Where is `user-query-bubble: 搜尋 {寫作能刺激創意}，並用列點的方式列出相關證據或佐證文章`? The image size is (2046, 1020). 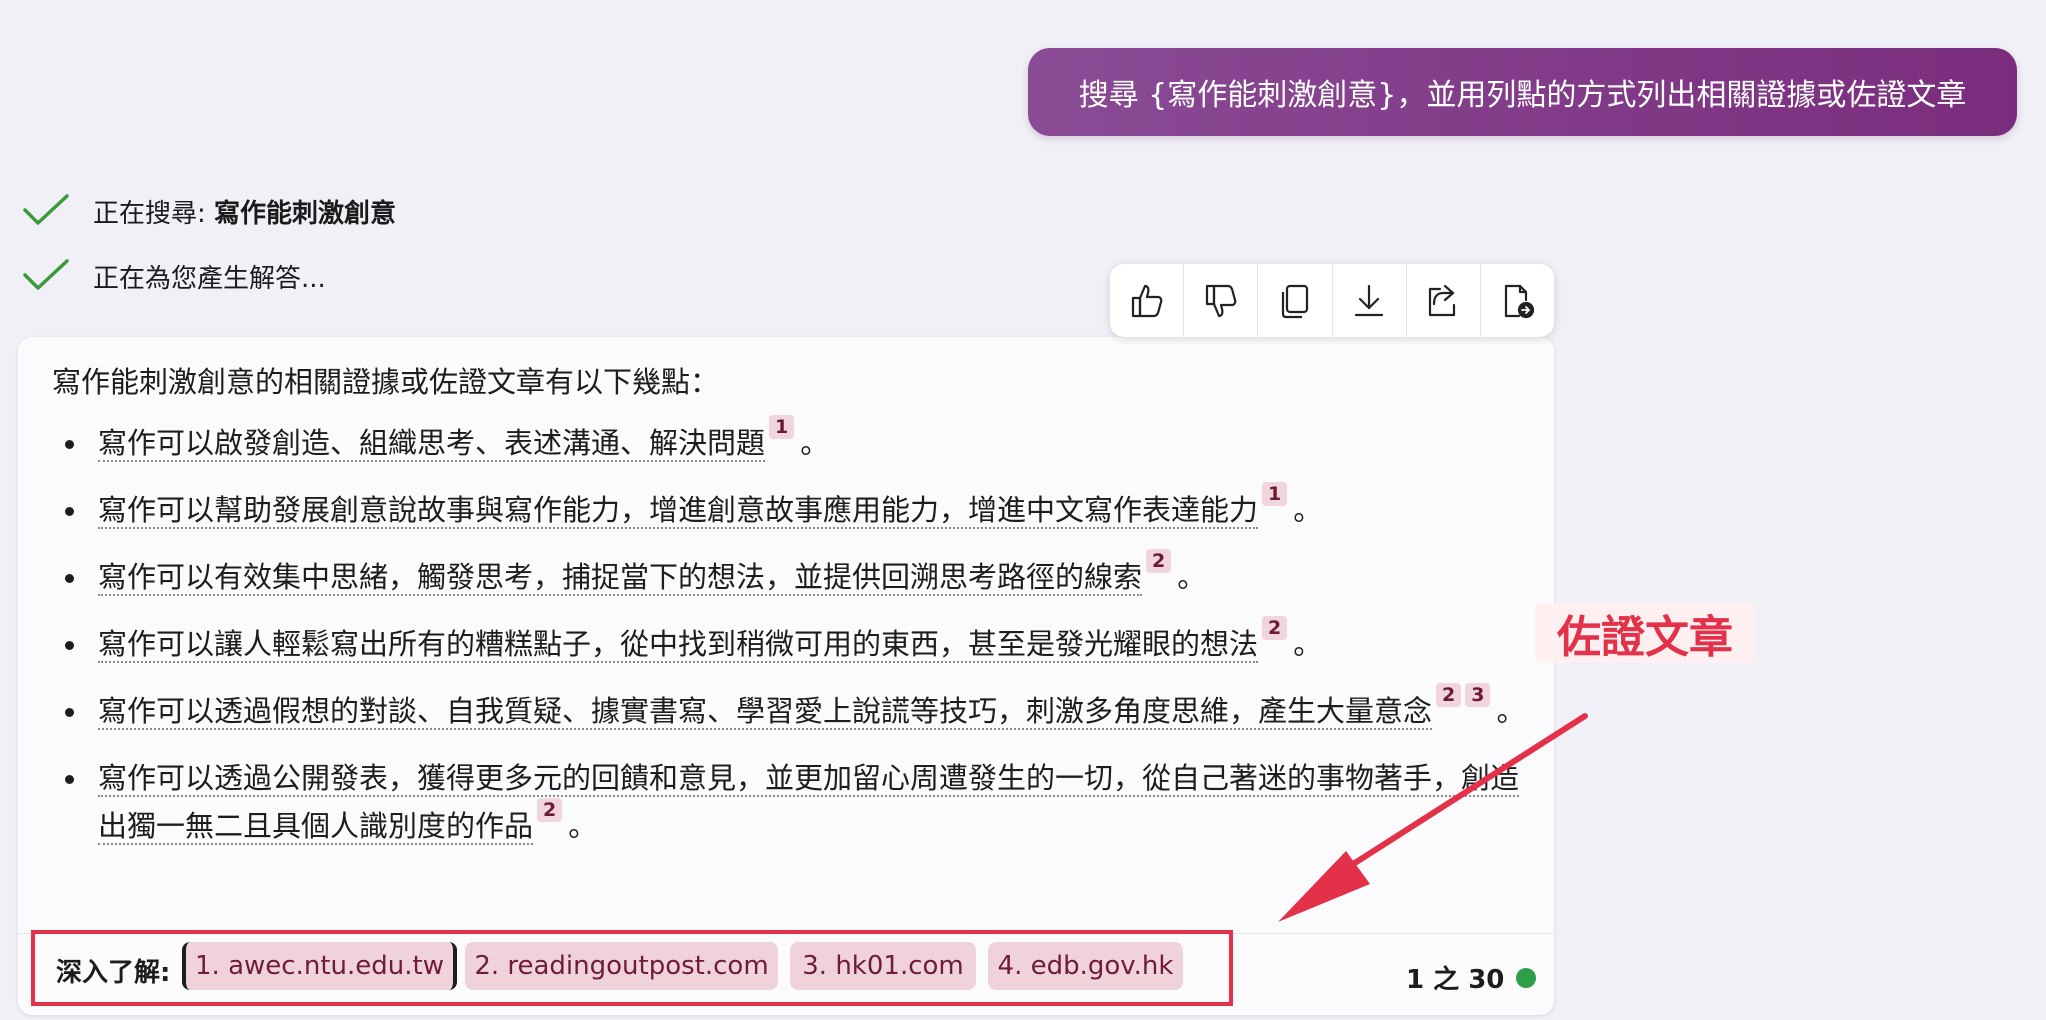 user-query-bubble: 搜尋 {寫作能刺激創意}，並用列點的方式列出相關證據或佐證文章 is located at coordinates (1522, 92).